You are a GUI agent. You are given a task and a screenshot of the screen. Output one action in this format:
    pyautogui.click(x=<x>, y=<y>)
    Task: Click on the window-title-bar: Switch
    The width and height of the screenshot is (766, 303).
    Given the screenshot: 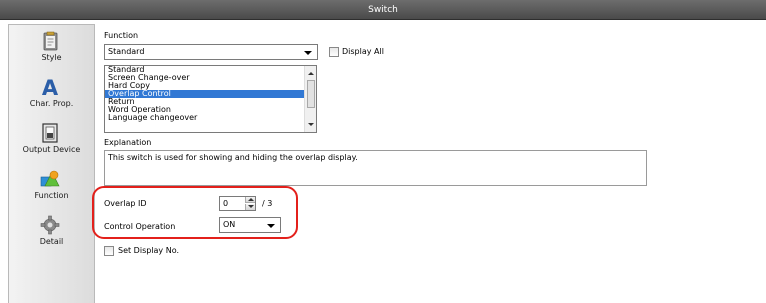 What is the action you would take?
    pyautogui.click(x=383, y=10)
    